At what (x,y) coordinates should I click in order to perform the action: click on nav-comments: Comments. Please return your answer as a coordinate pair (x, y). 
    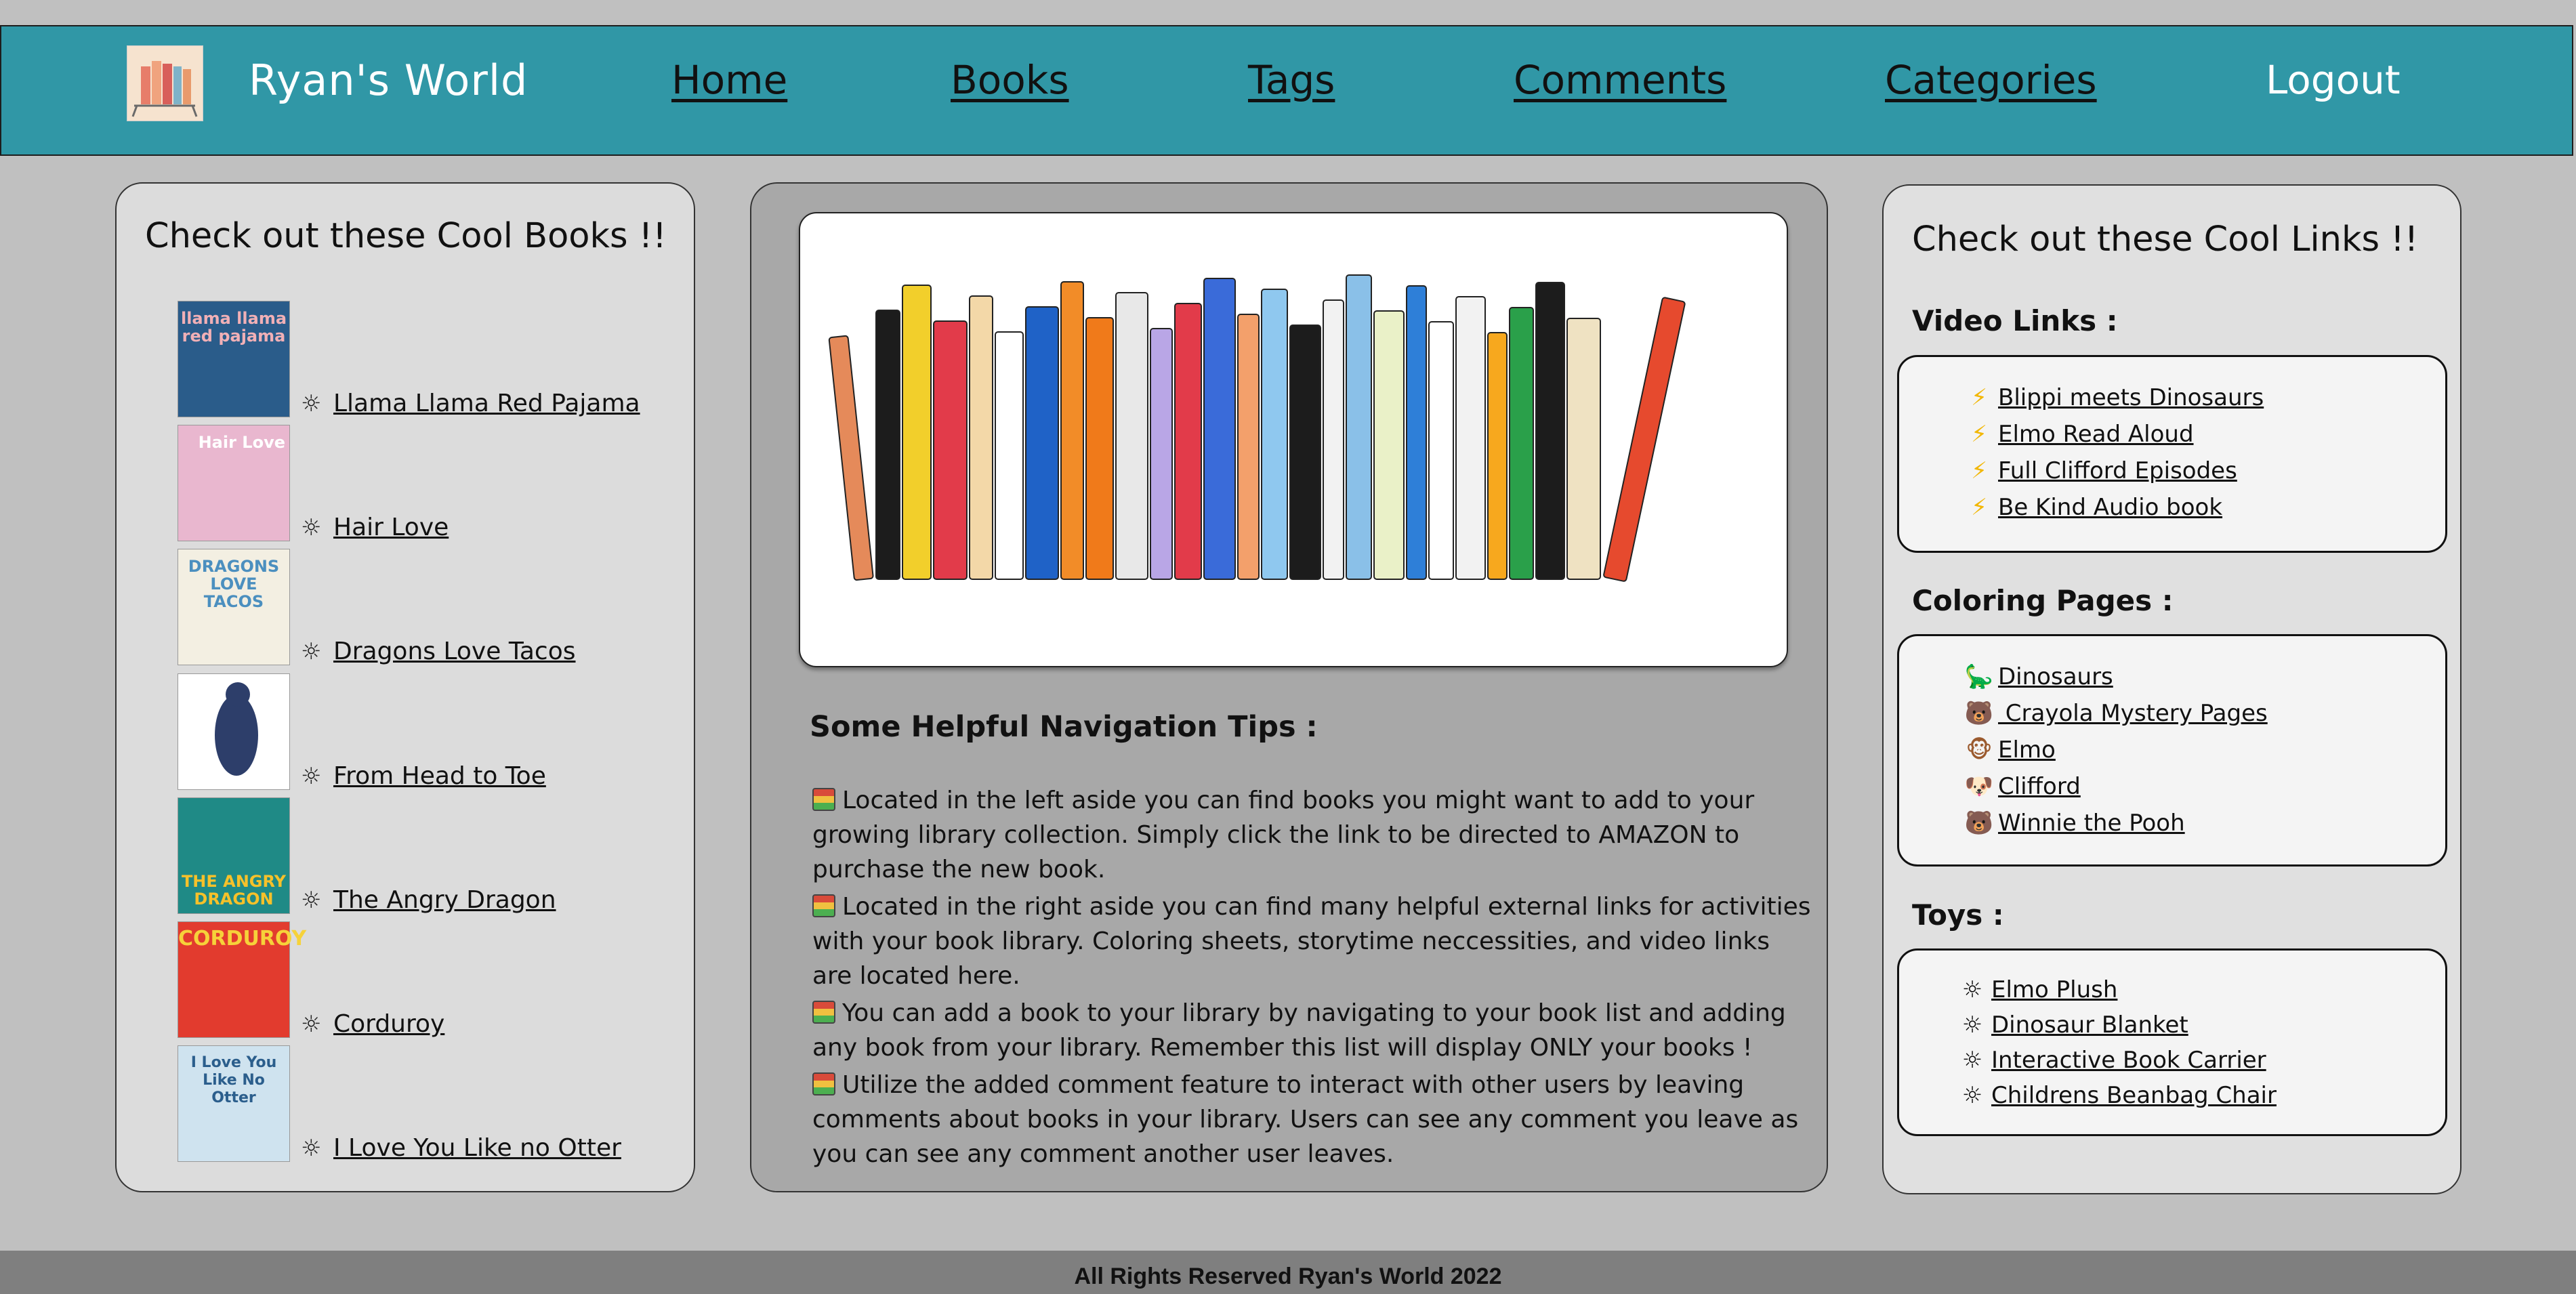
    Looking at the image, I should click on (1620, 80).